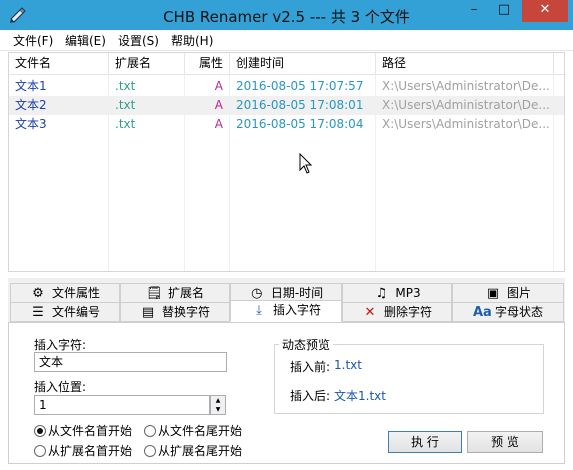 The image size is (573, 470). I want to click on preview-button: 预 览, so click(505, 442).